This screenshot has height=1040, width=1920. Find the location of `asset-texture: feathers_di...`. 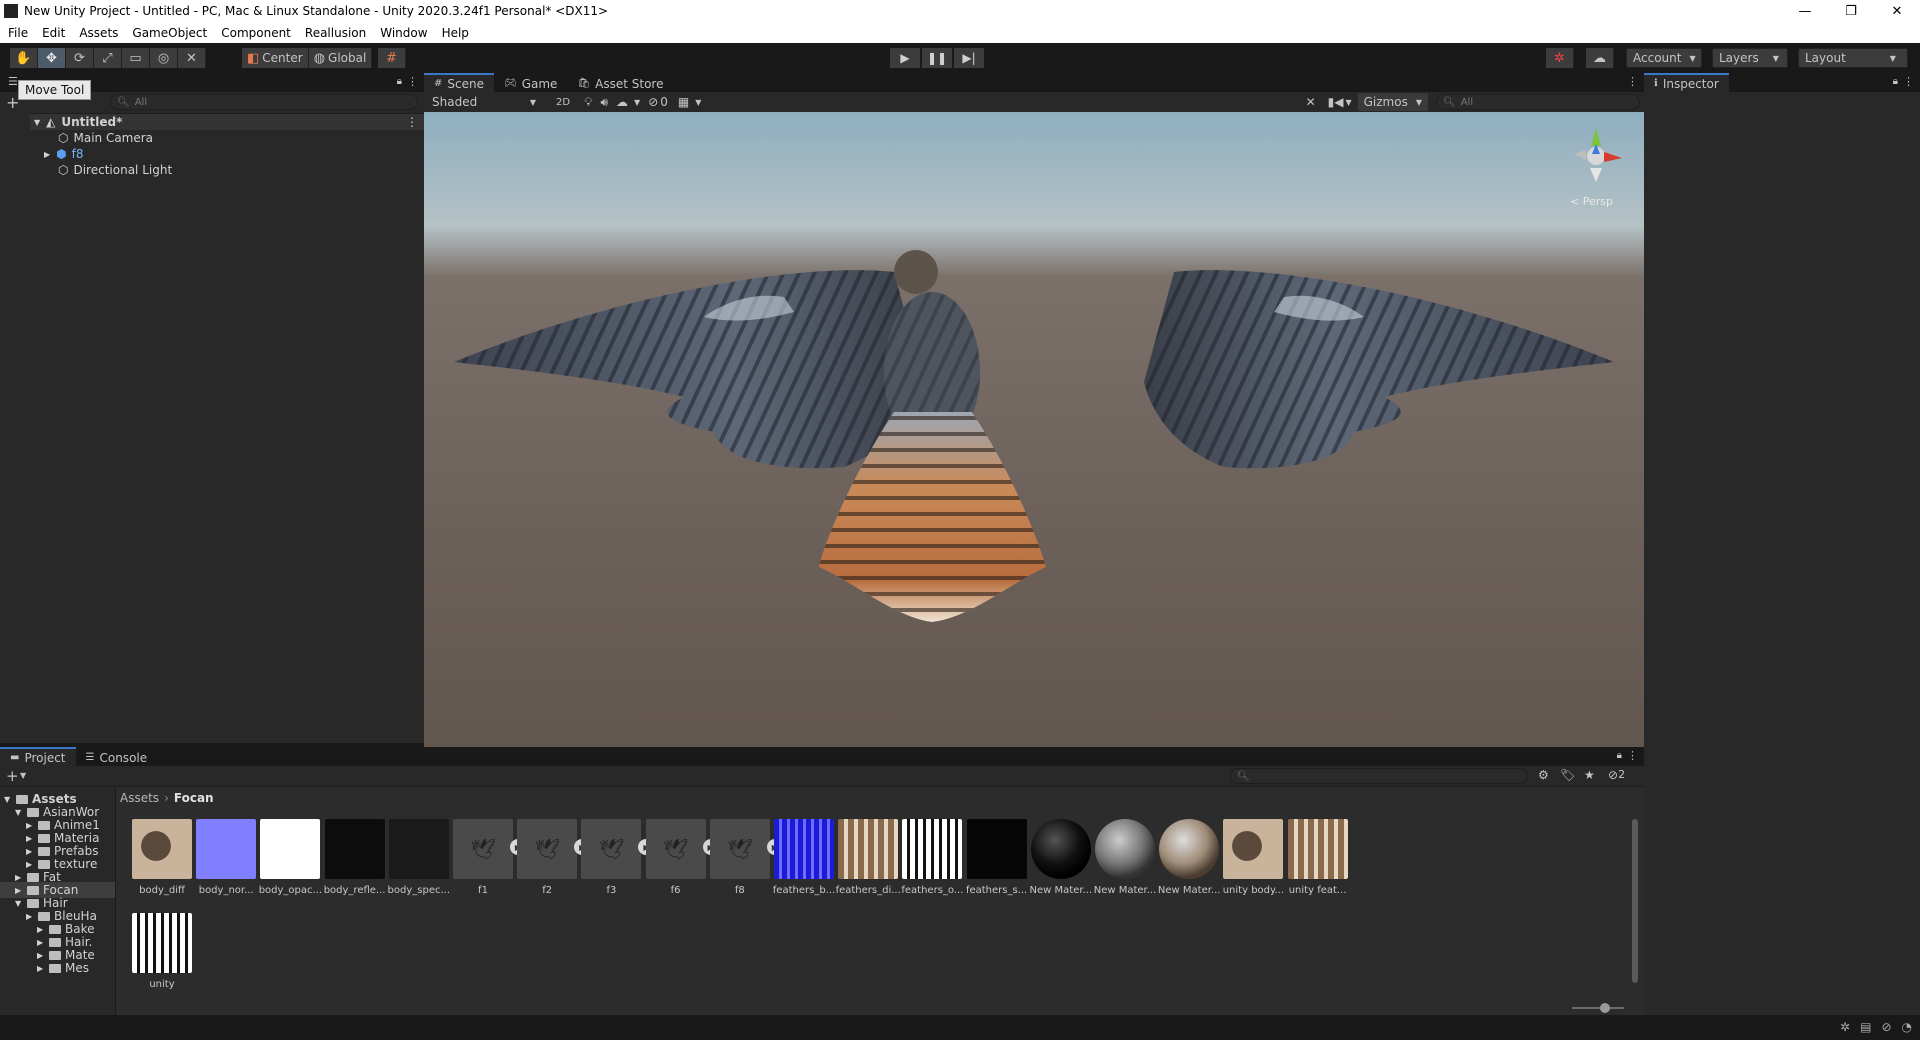

asset-texture: feathers_di... is located at coordinates (868, 857).